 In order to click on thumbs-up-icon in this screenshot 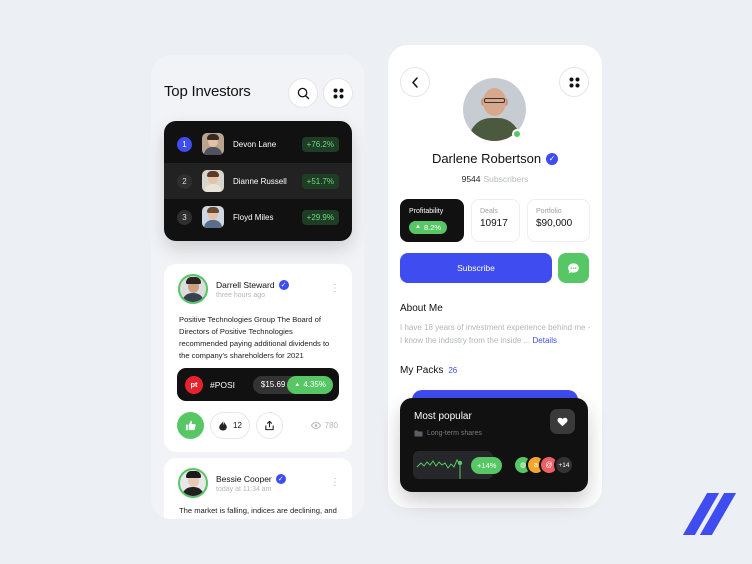, I will do `click(190, 425)`.